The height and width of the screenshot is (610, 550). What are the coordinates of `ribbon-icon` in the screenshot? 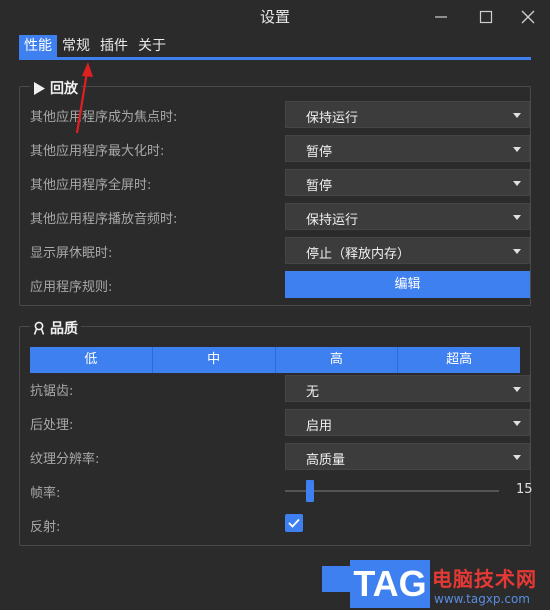 It's located at (39, 328).